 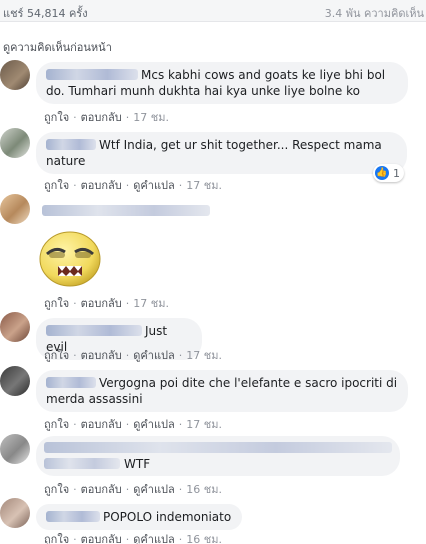 I want to click on reaction-summary: 👍 1, so click(x=388, y=173).